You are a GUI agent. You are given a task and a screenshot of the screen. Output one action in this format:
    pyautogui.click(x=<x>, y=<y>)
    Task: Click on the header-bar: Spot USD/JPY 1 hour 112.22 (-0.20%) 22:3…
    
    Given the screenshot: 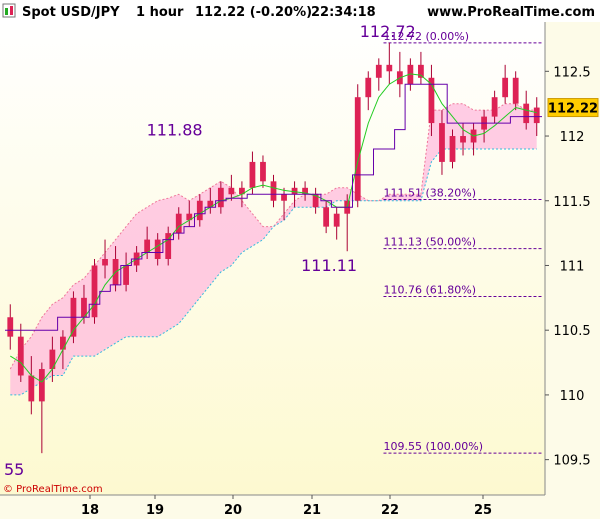 What is the action you would take?
    pyautogui.click(x=300, y=11)
    